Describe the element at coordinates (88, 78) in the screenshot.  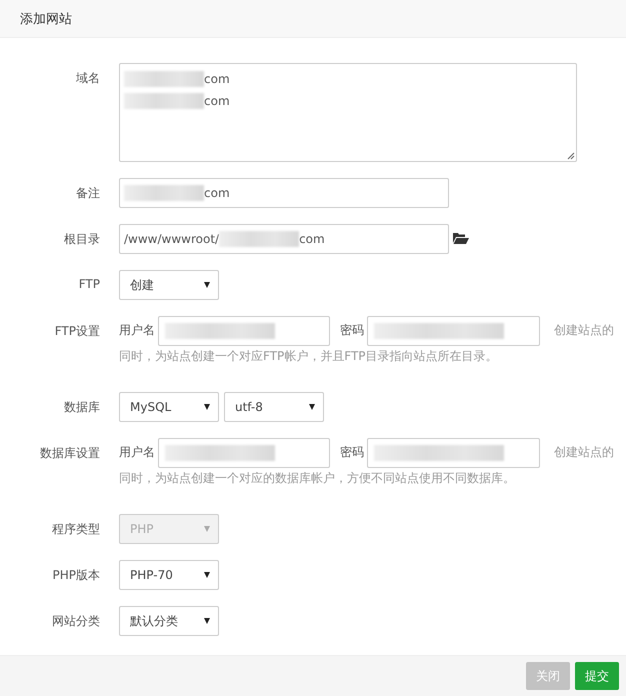
I see `field-label: 域名` at that location.